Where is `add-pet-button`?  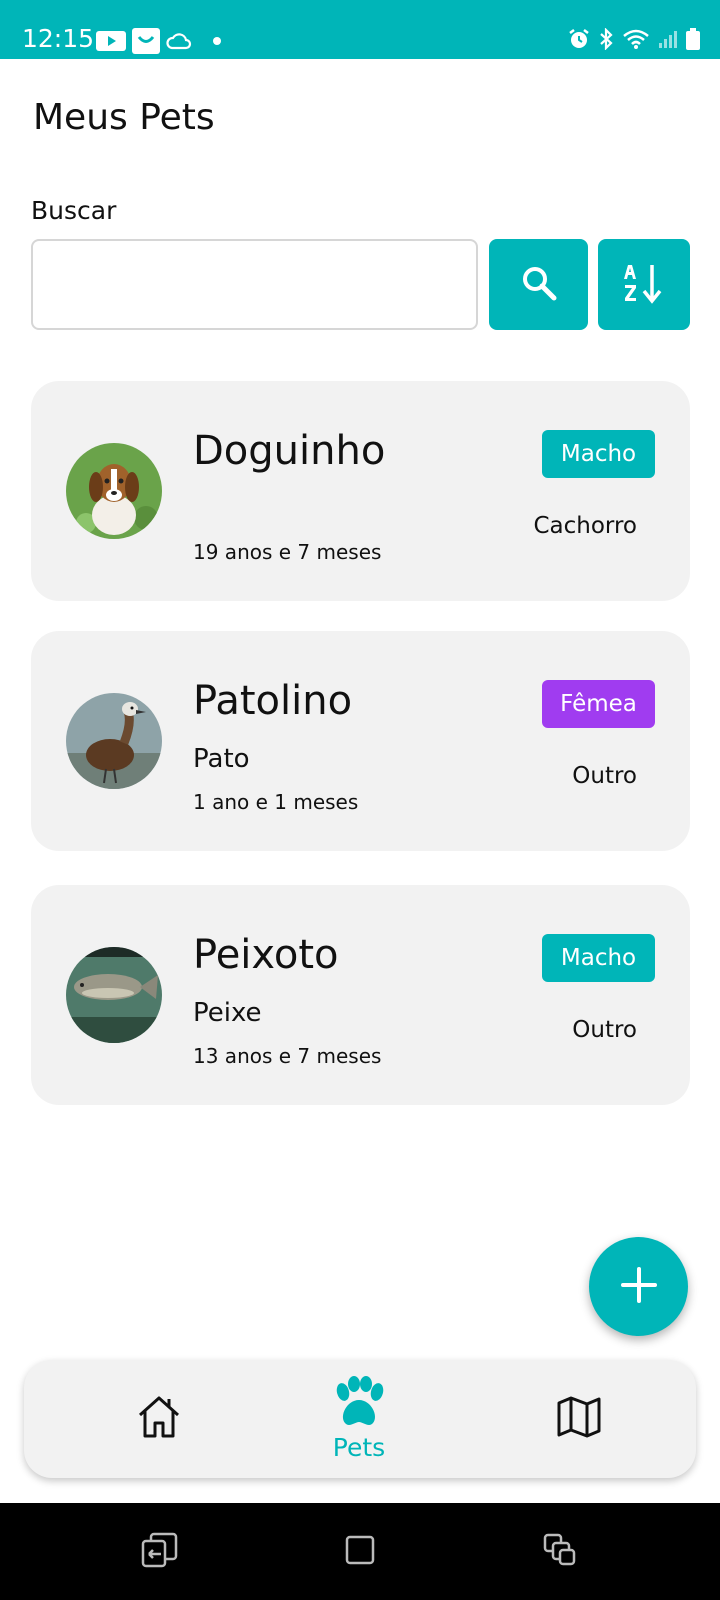
add-pet-button is located at coordinates (638, 1286).